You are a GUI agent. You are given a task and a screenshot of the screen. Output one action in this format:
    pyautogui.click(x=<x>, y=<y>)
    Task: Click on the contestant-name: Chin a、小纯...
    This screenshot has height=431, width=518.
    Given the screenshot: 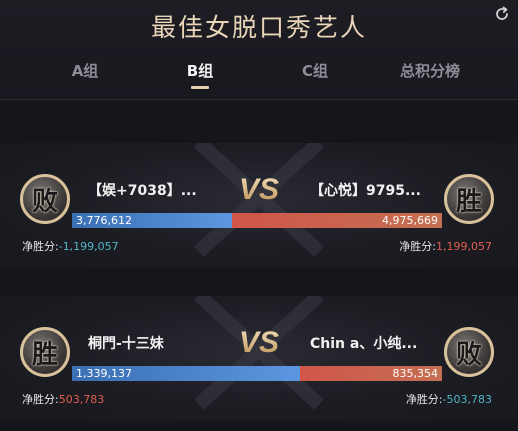 What is the action you would take?
    pyautogui.click(x=374, y=343)
    